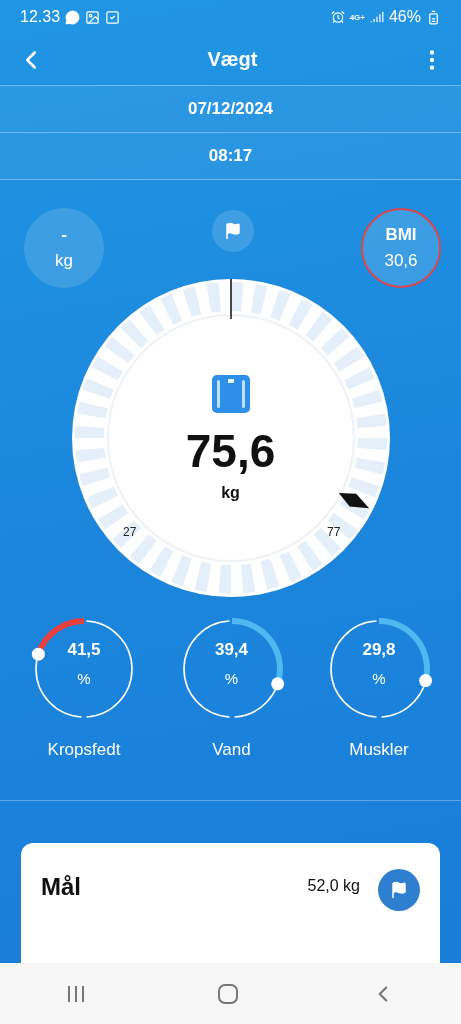  I want to click on goal-flag-button, so click(399, 890).